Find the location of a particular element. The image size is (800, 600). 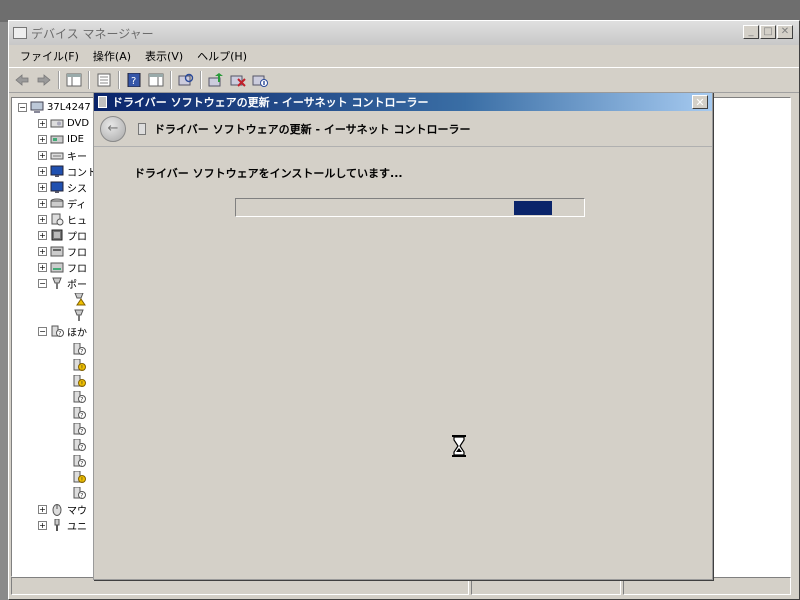

dialog-title: ドライバー ソフトウェアの更新 - イーサネット コントローラー is located at coordinates (270, 102).